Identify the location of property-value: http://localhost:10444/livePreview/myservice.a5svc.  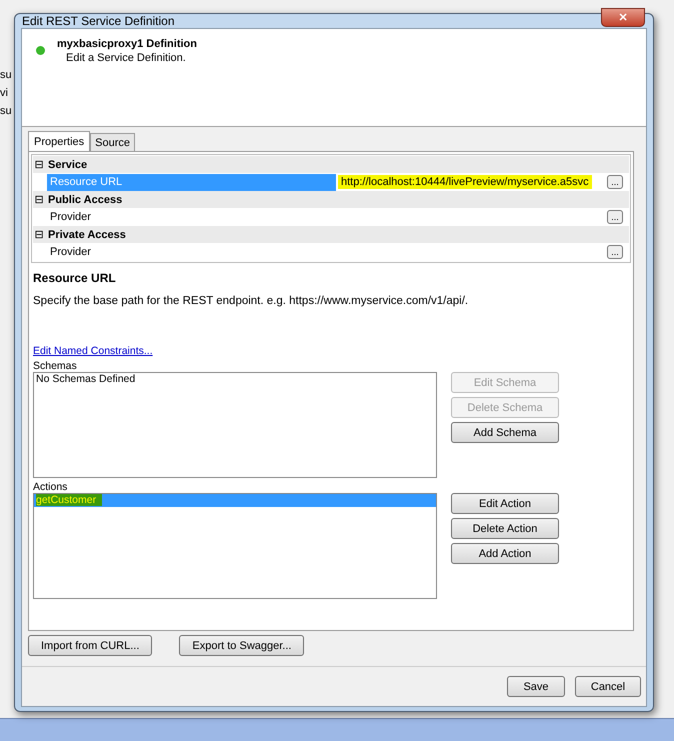
(465, 182).